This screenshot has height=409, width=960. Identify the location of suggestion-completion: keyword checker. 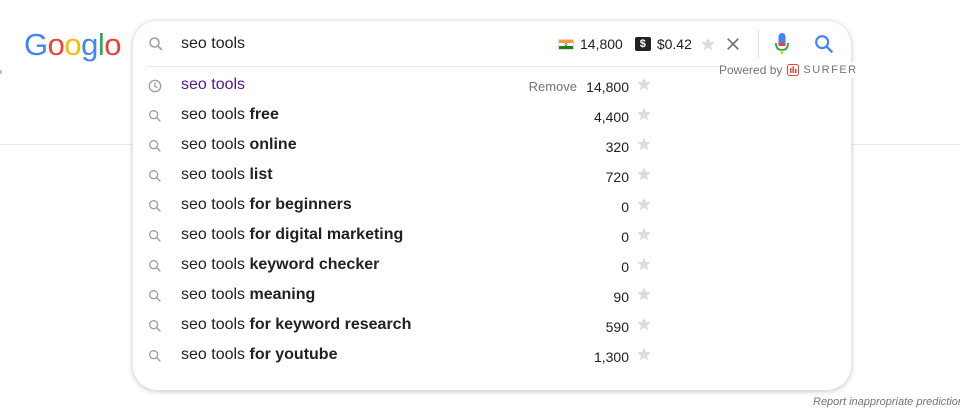
(314, 264).